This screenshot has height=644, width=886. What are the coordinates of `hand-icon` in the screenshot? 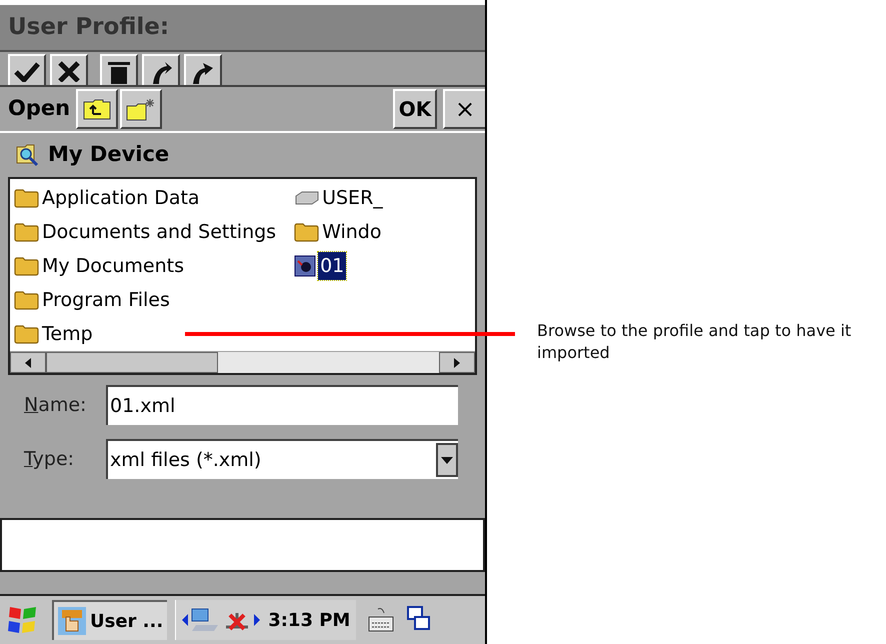 It's located at (72, 621).